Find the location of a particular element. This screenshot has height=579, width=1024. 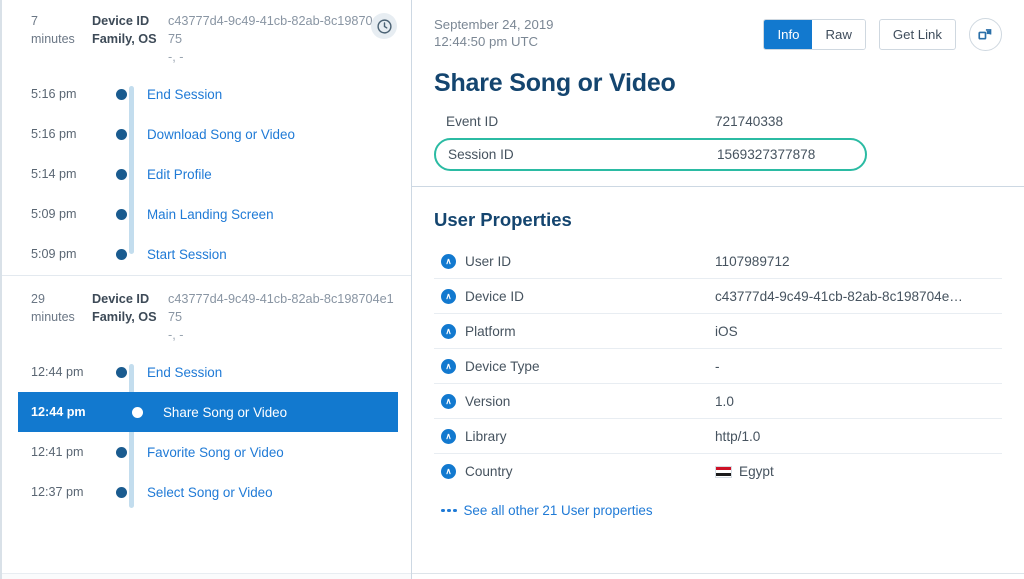

see-all-label: See all other 21 User properties is located at coordinates (558, 510).